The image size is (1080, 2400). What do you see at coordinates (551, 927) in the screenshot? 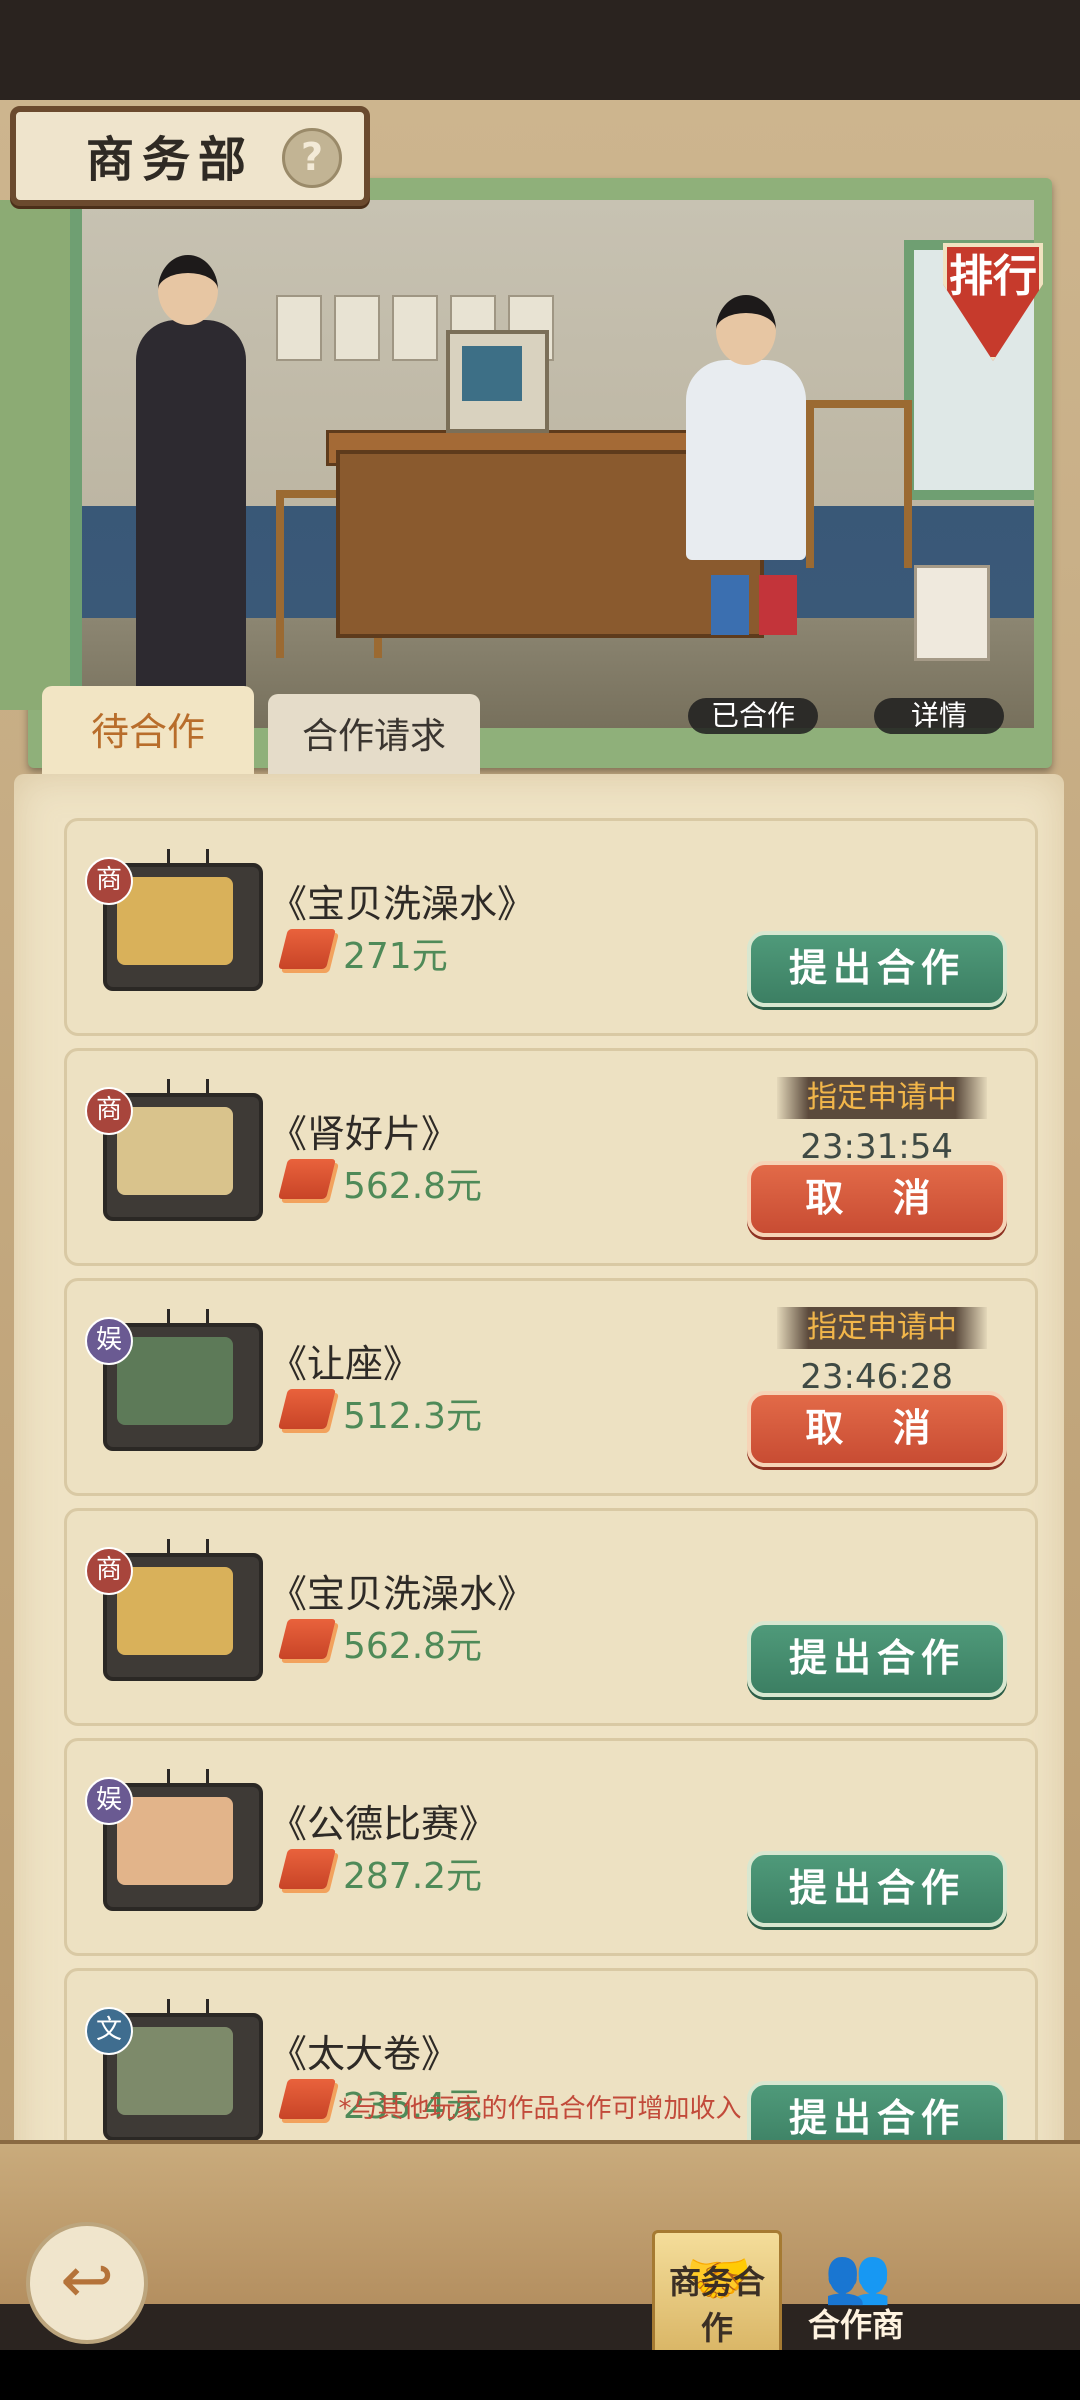
I see `list-item: 商 《宝贝洗澡水》 271元 提出合作` at bounding box center [551, 927].